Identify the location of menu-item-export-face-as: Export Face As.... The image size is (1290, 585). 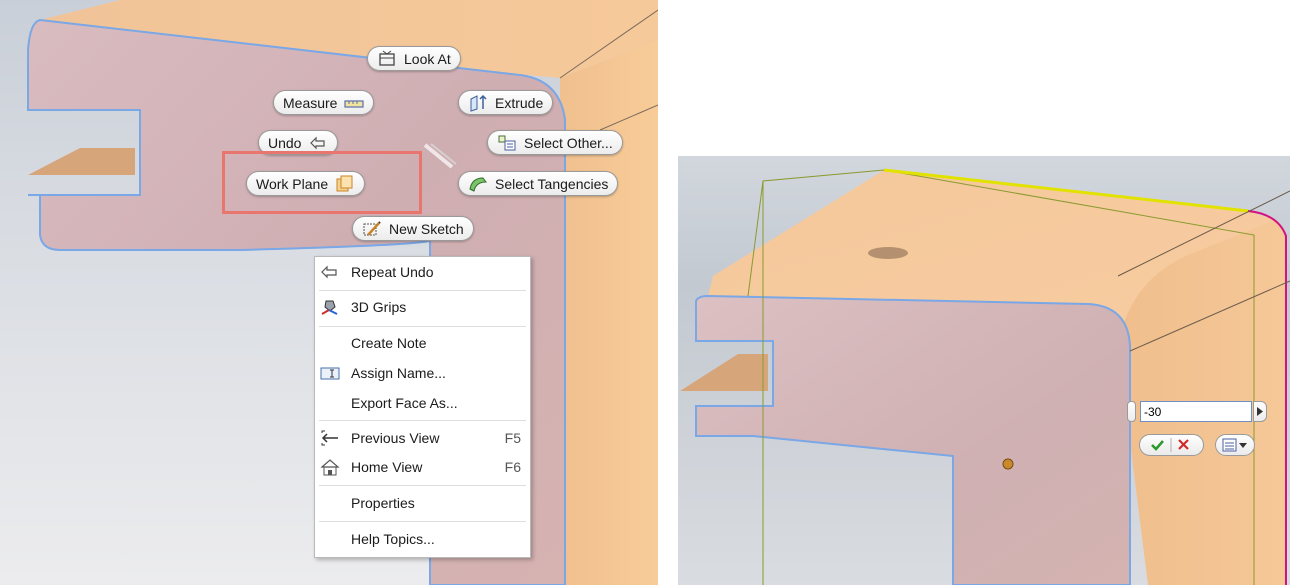
(422, 403).